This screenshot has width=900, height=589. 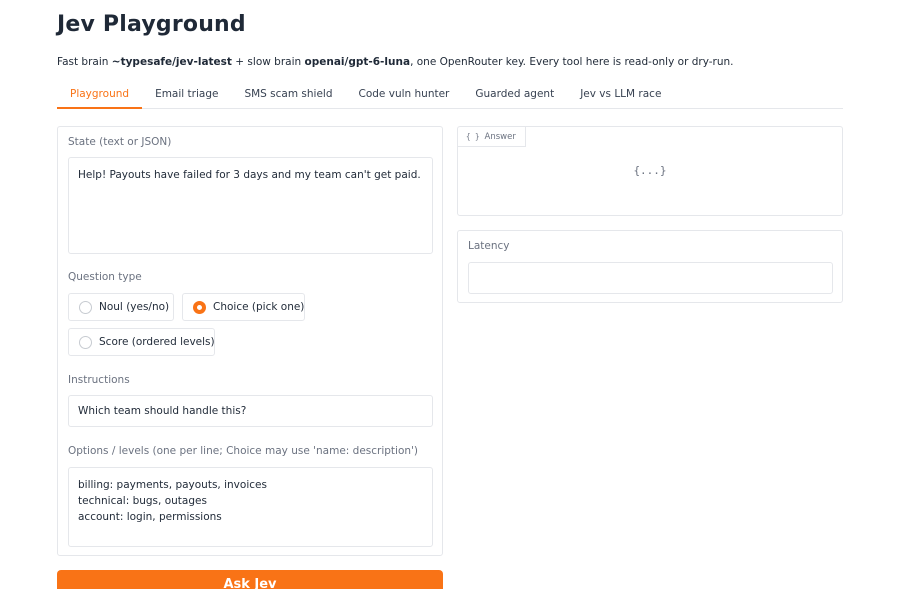 What do you see at coordinates (100, 97) in the screenshot?
I see `tab-playground: Playground` at bounding box center [100, 97].